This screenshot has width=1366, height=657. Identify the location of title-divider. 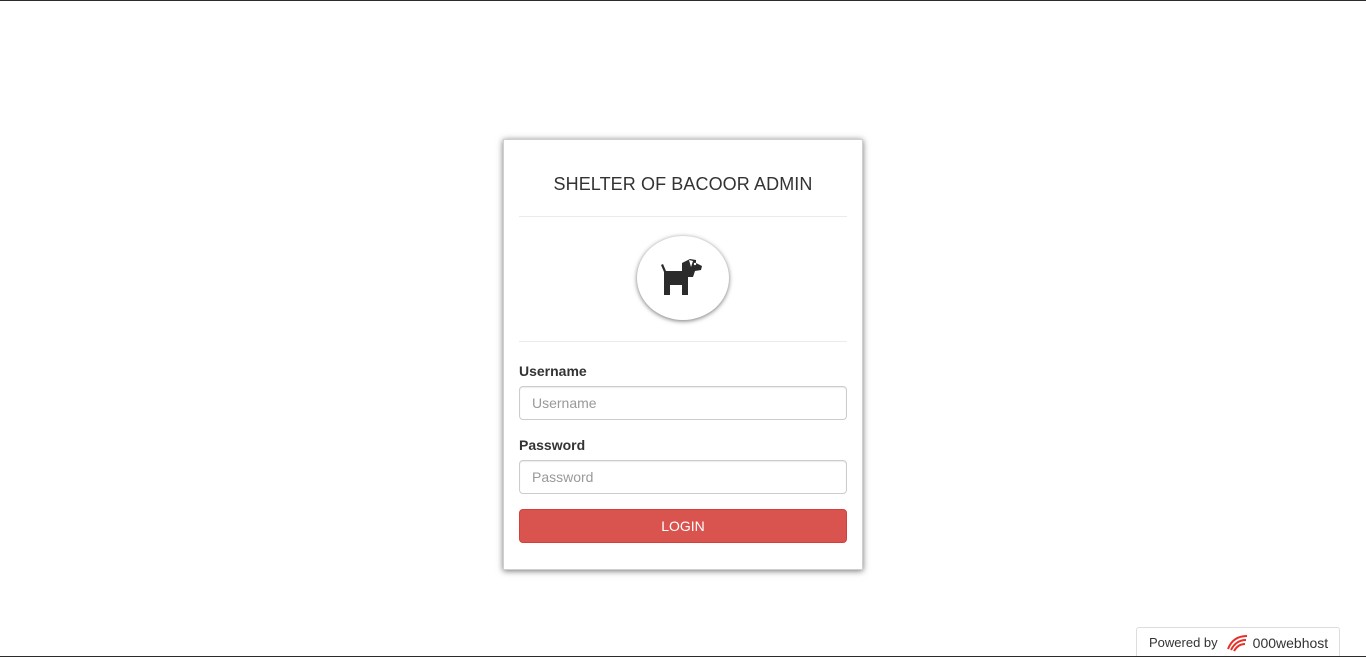
(683, 216).